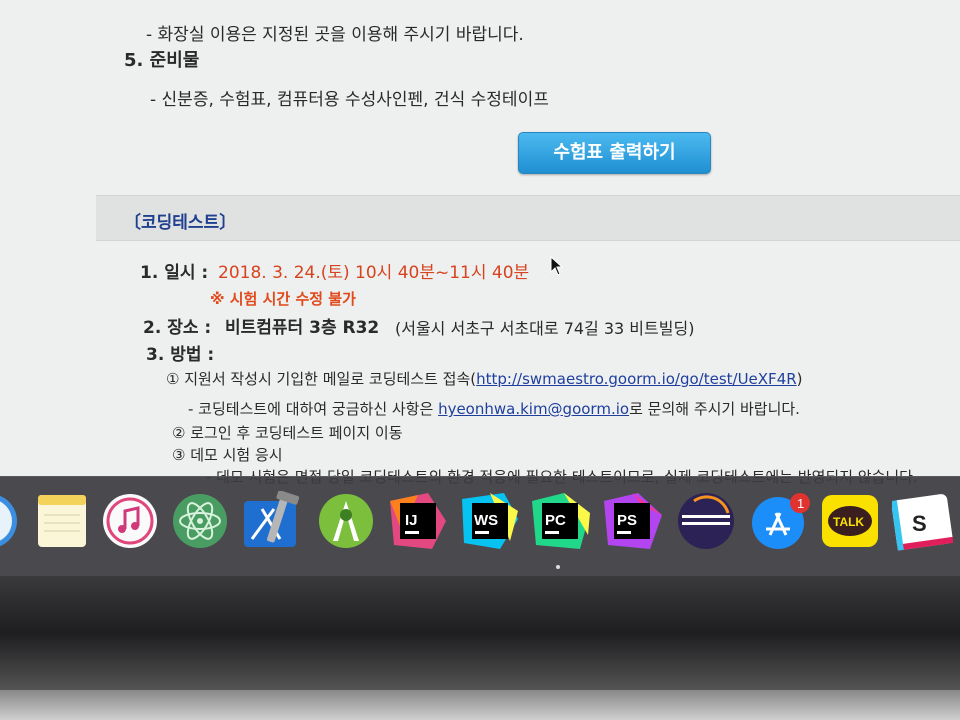 This screenshot has width=960, height=720. What do you see at coordinates (227, 455) in the screenshot?
I see `step-3: ③ 데모 시험 응시` at bounding box center [227, 455].